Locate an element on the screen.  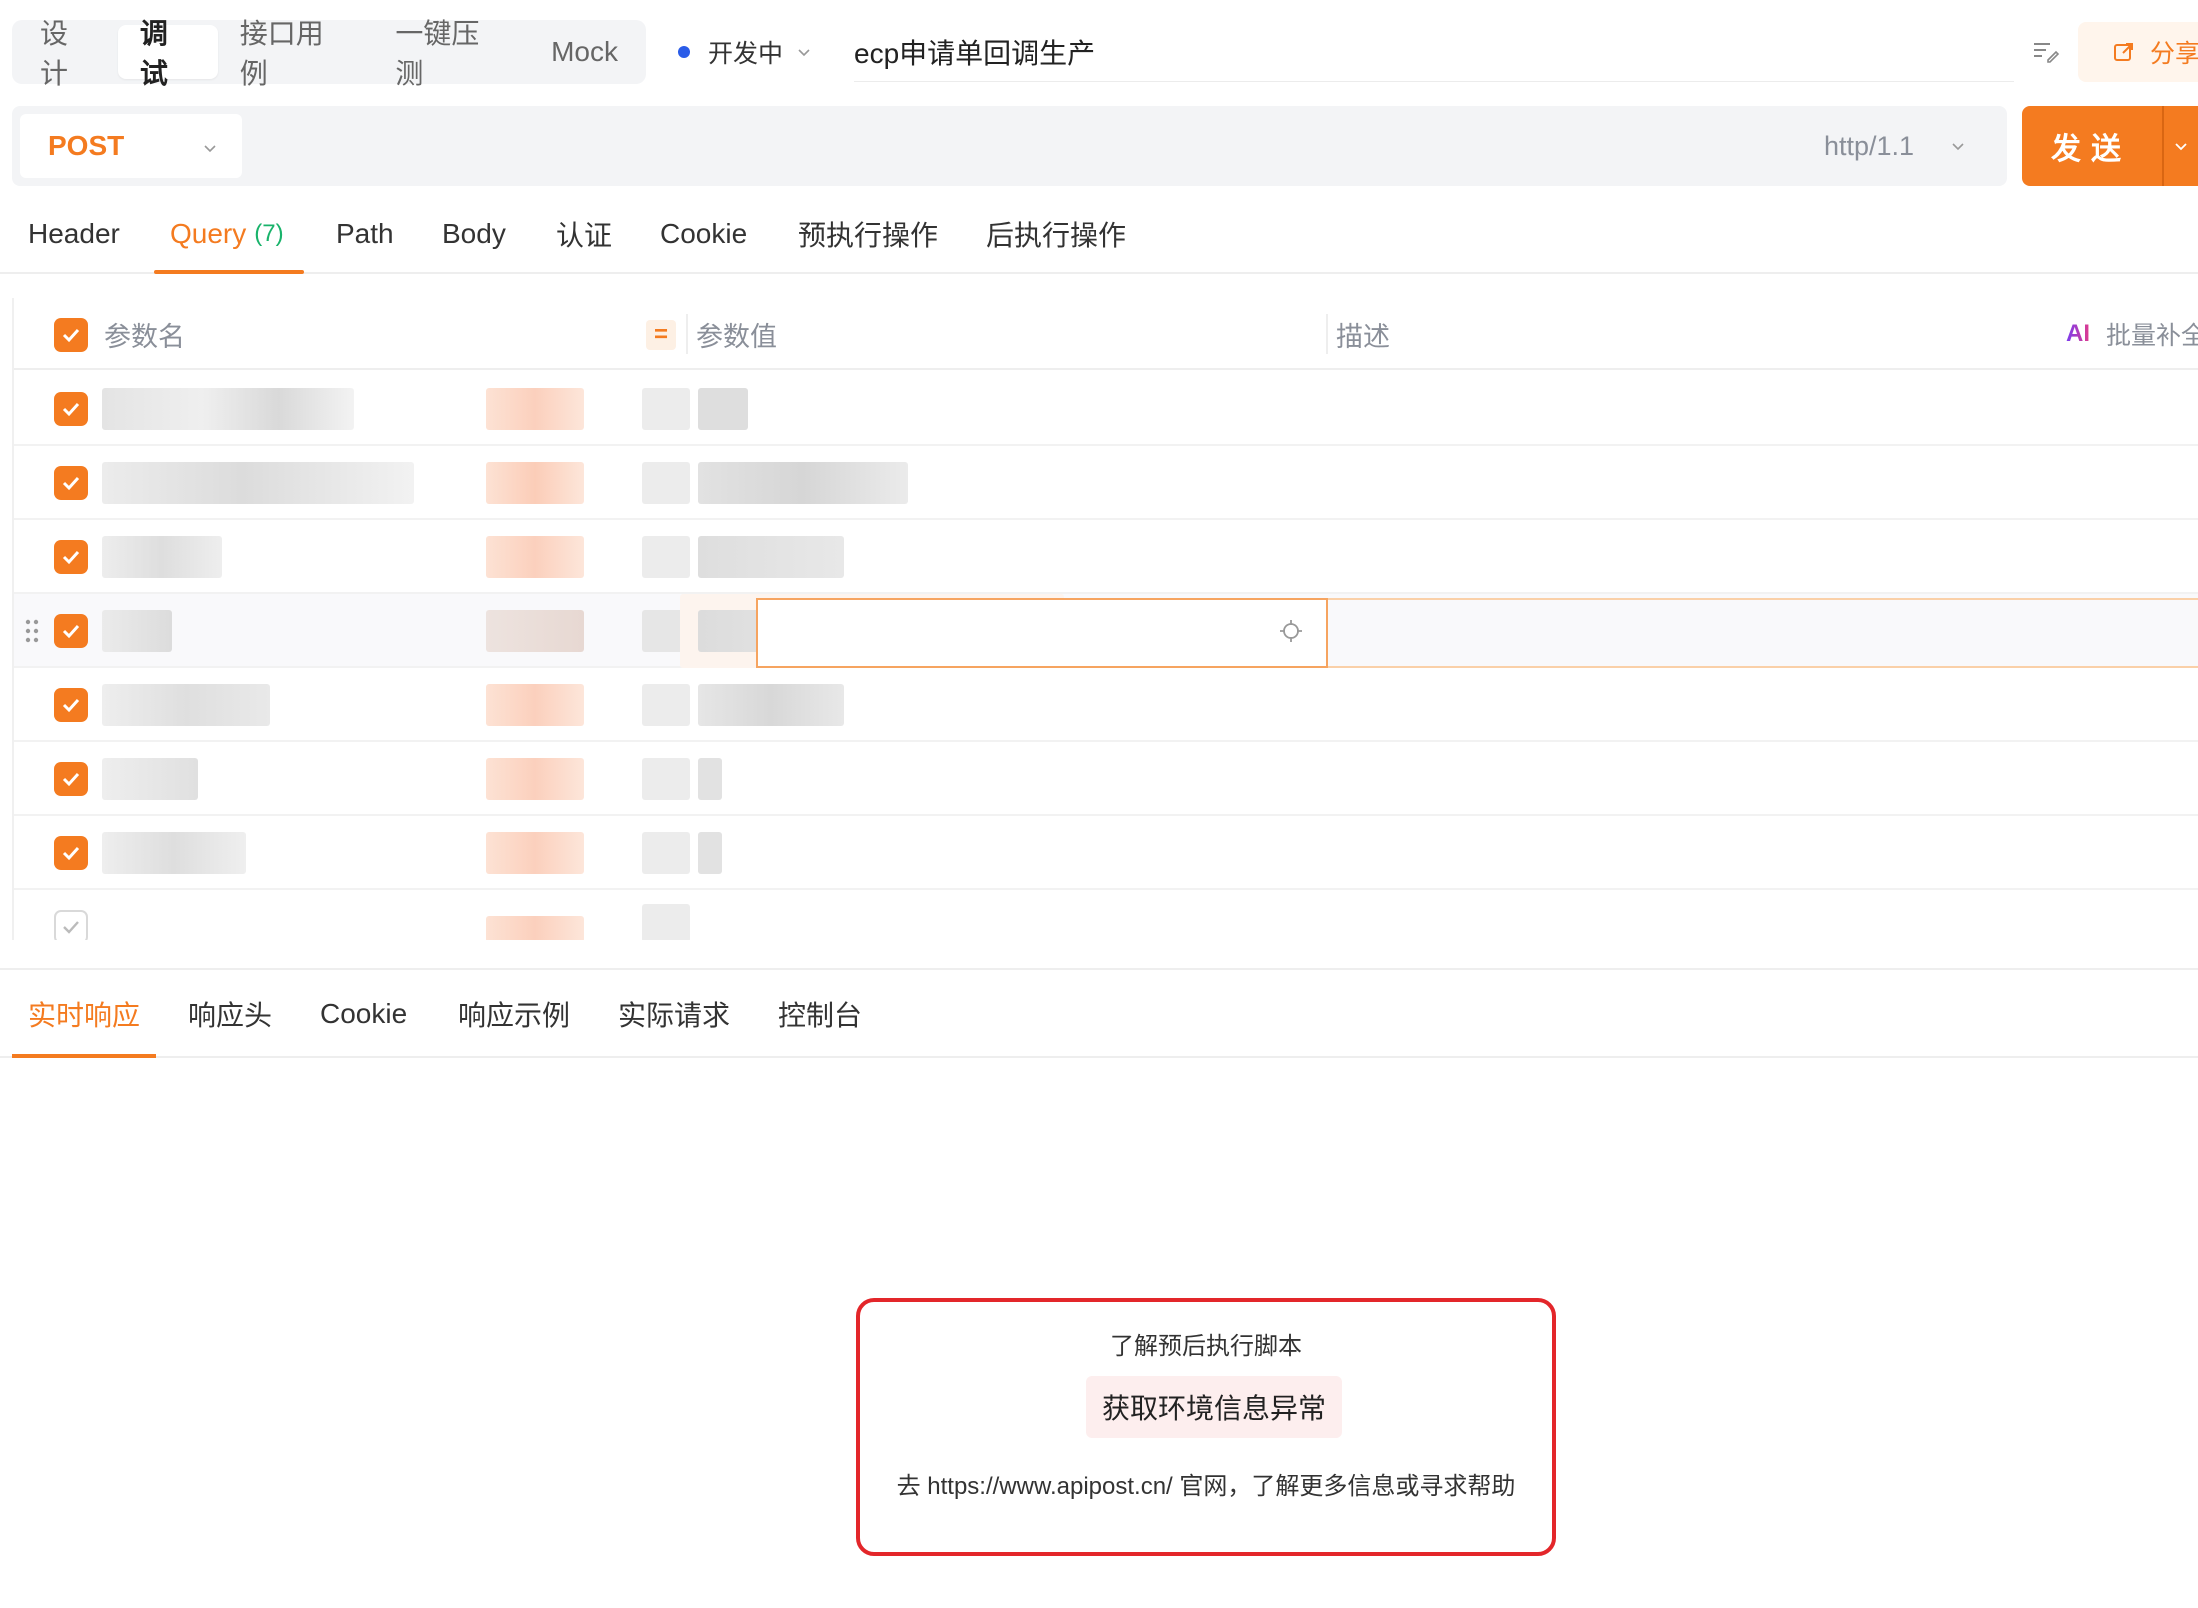
tab-label: Query is located at coordinates (208, 233).